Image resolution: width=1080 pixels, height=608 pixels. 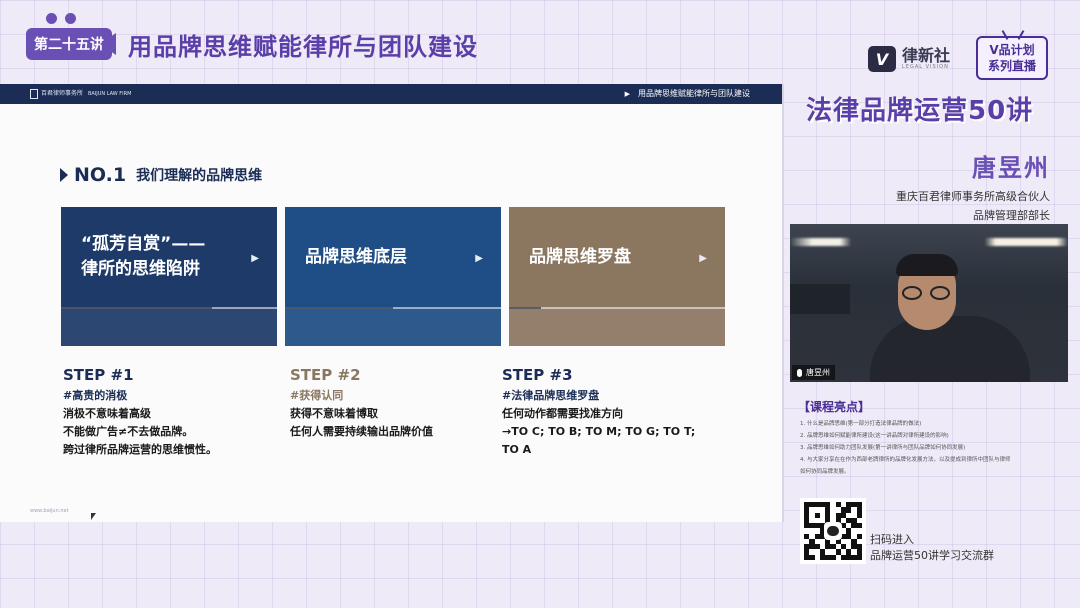 What do you see at coordinates (694, 93) in the screenshot?
I see `slide-breadcrumb-text: 用品牌思维赋能律所与团队建设` at bounding box center [694, 93].